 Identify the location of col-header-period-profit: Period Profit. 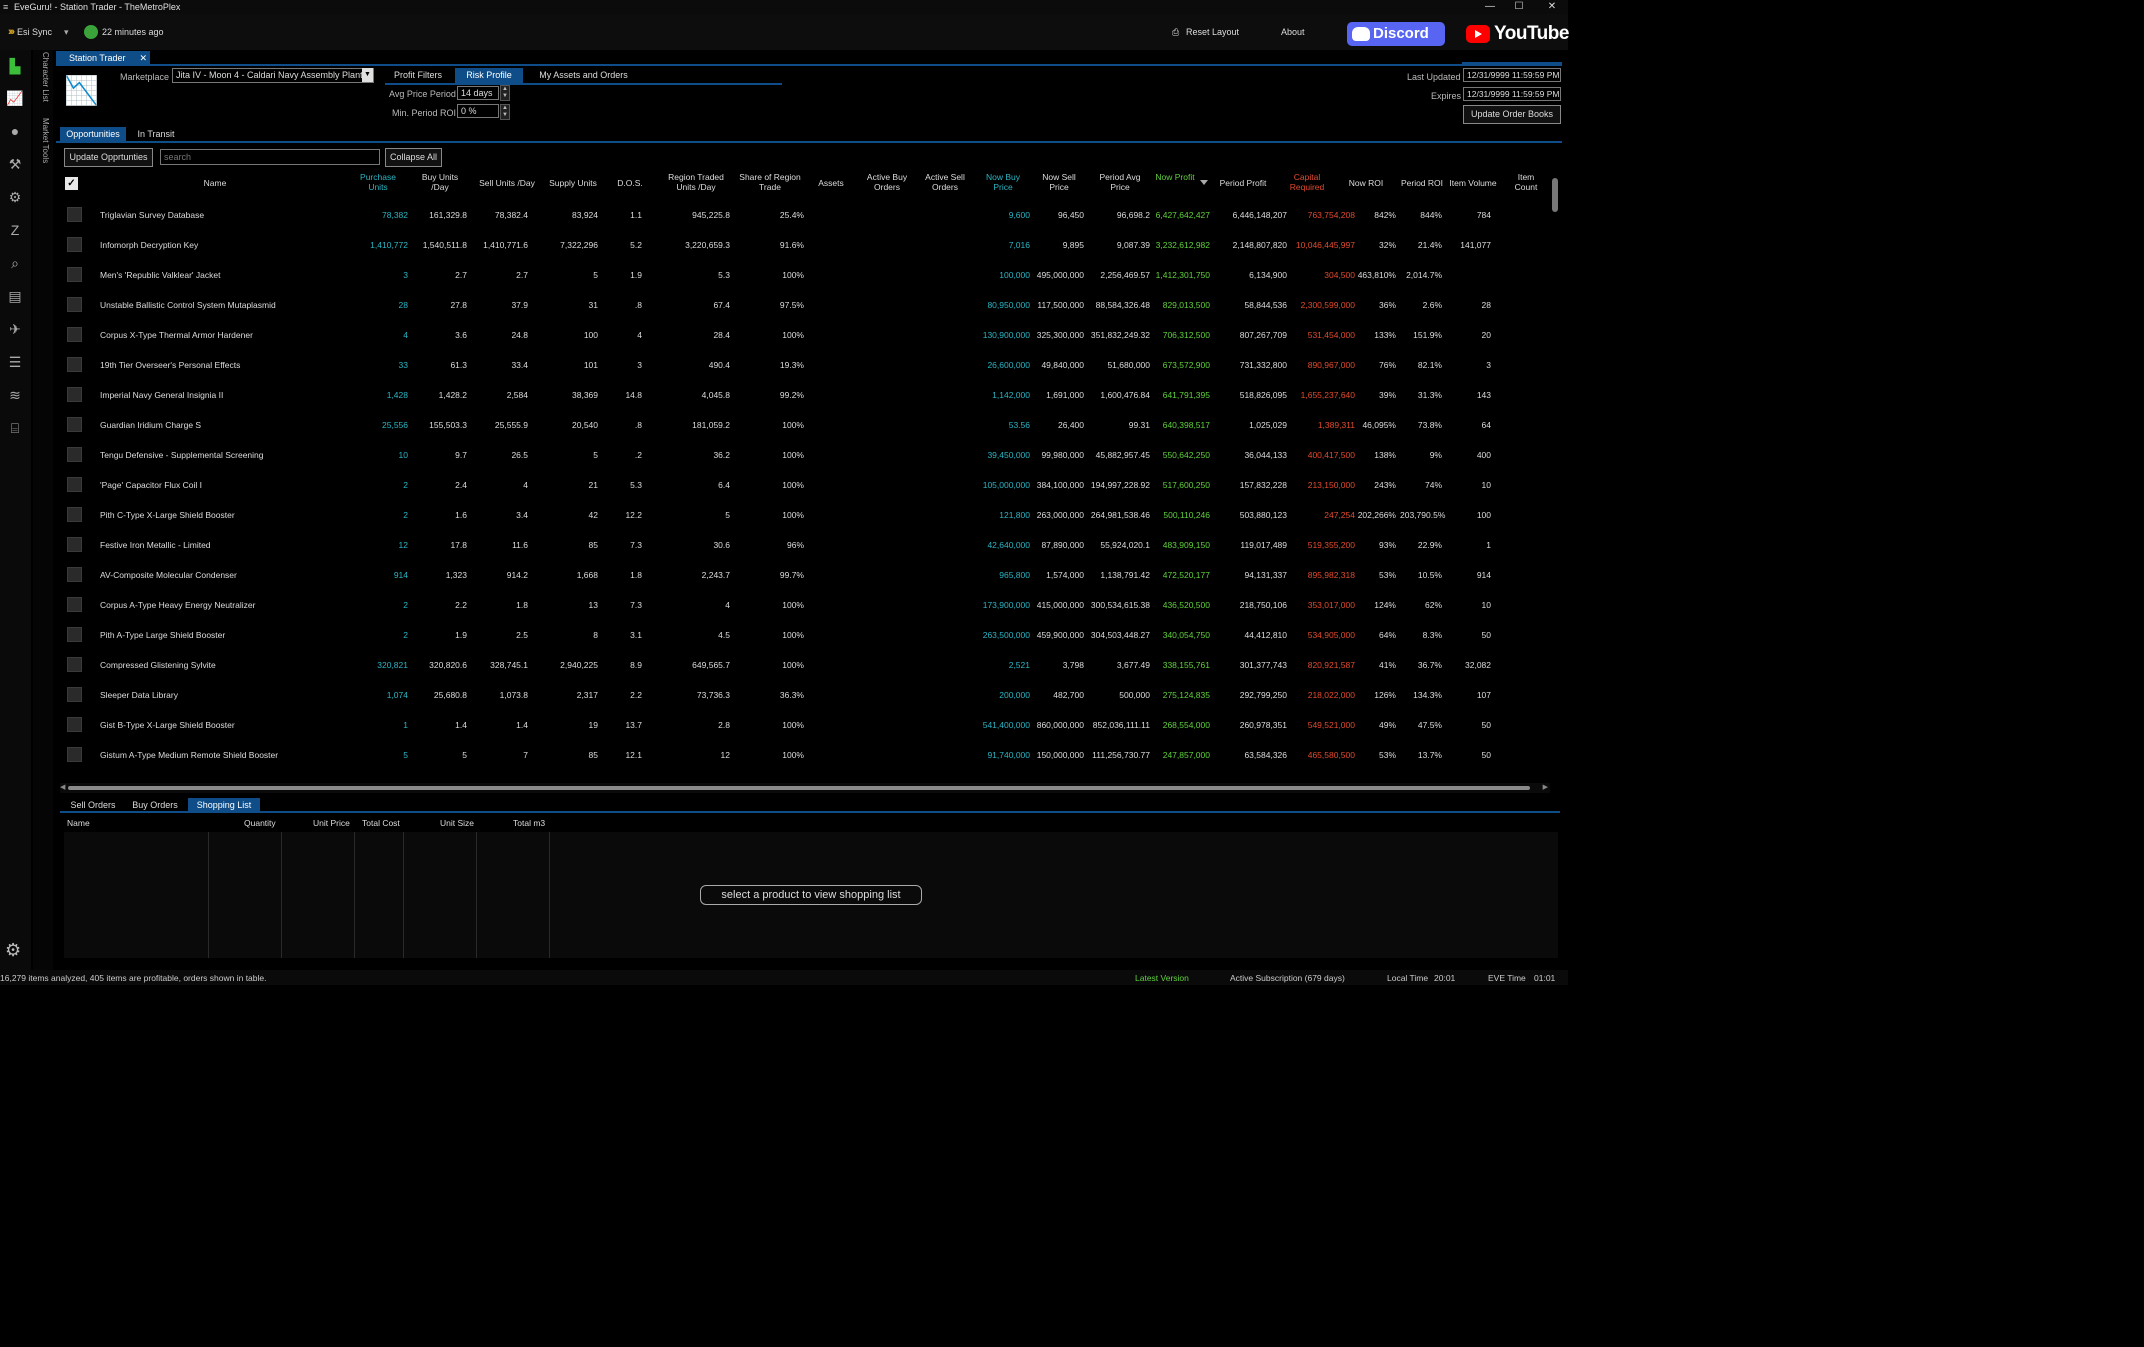
(1243, 183).